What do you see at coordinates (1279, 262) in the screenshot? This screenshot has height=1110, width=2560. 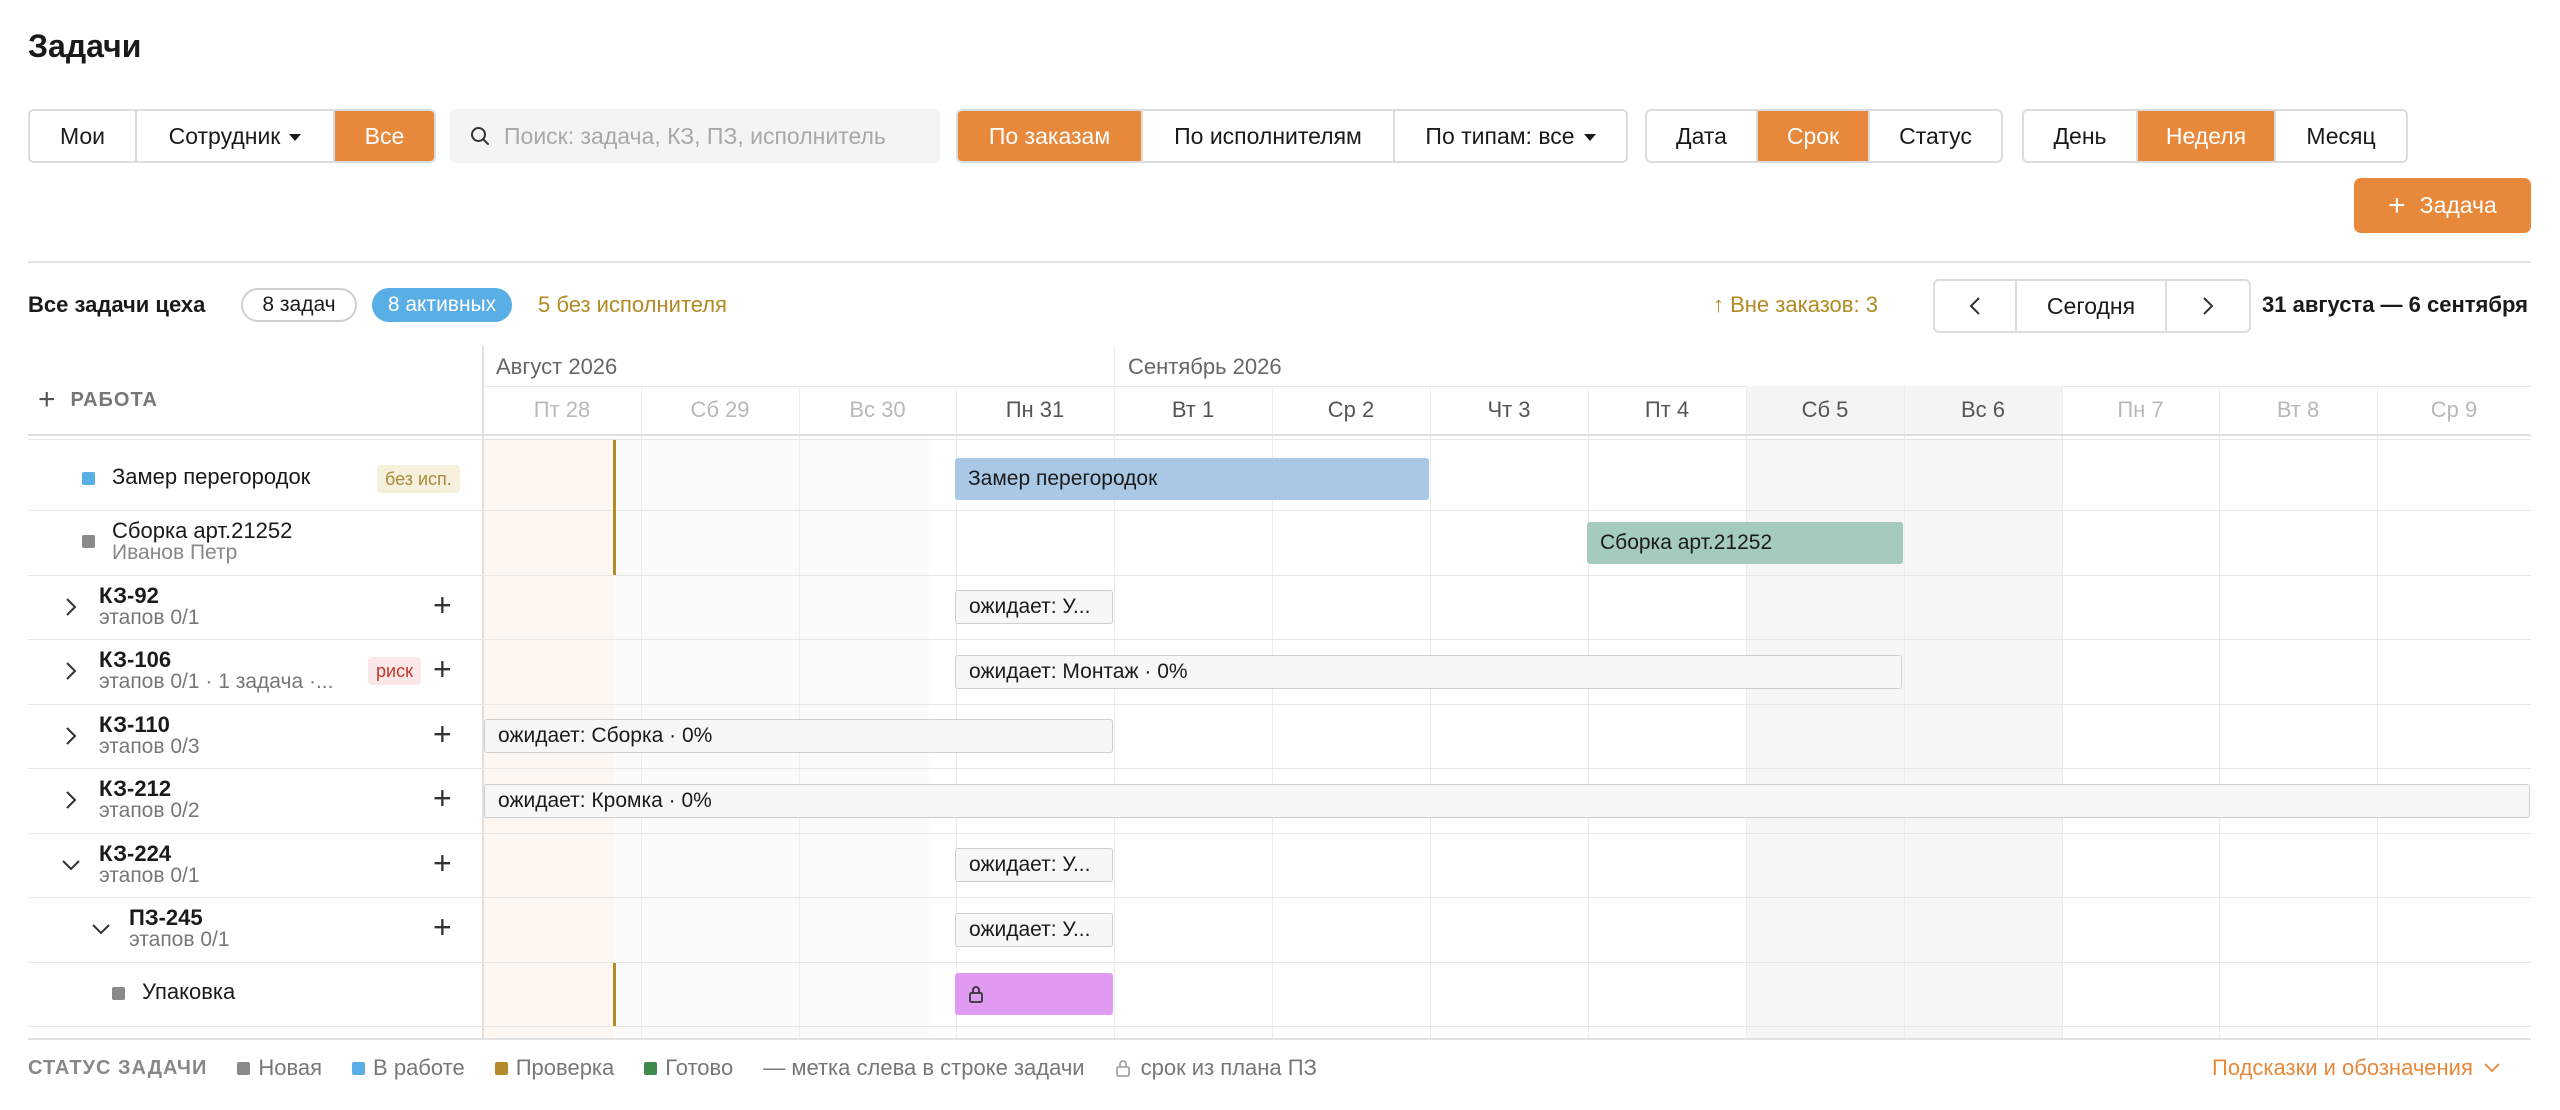 I see `header-divider` at bounding box center [1279, 262].